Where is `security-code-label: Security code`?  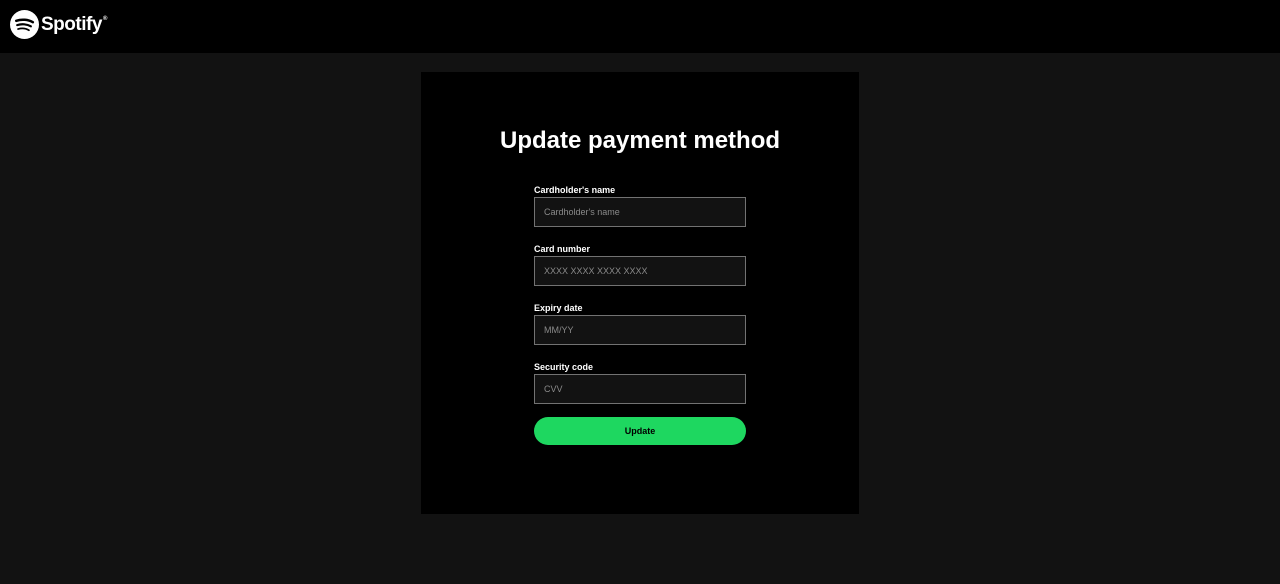
security-code-label: Security code is located at coordinates (564, 367).